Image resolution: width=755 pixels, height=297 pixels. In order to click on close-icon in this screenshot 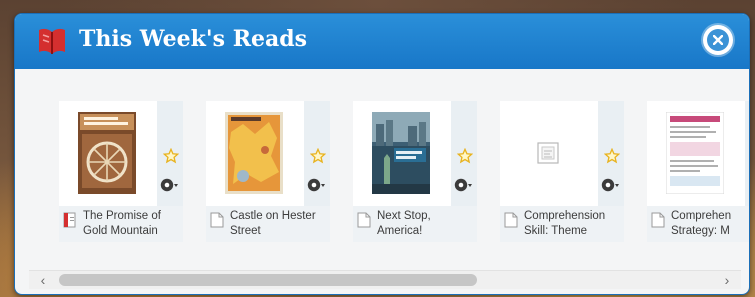, I will do `click(718, 40)`.